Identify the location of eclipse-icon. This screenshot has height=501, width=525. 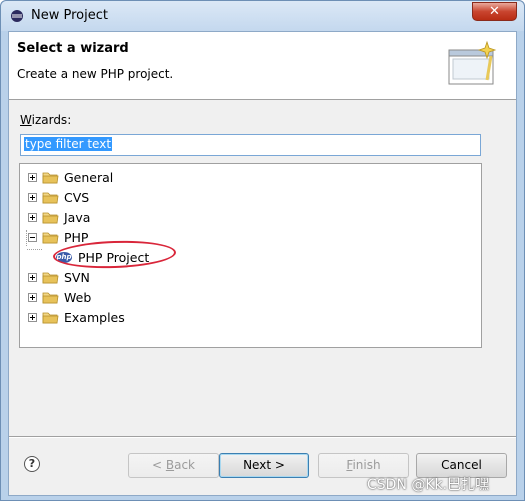
(17, 16).